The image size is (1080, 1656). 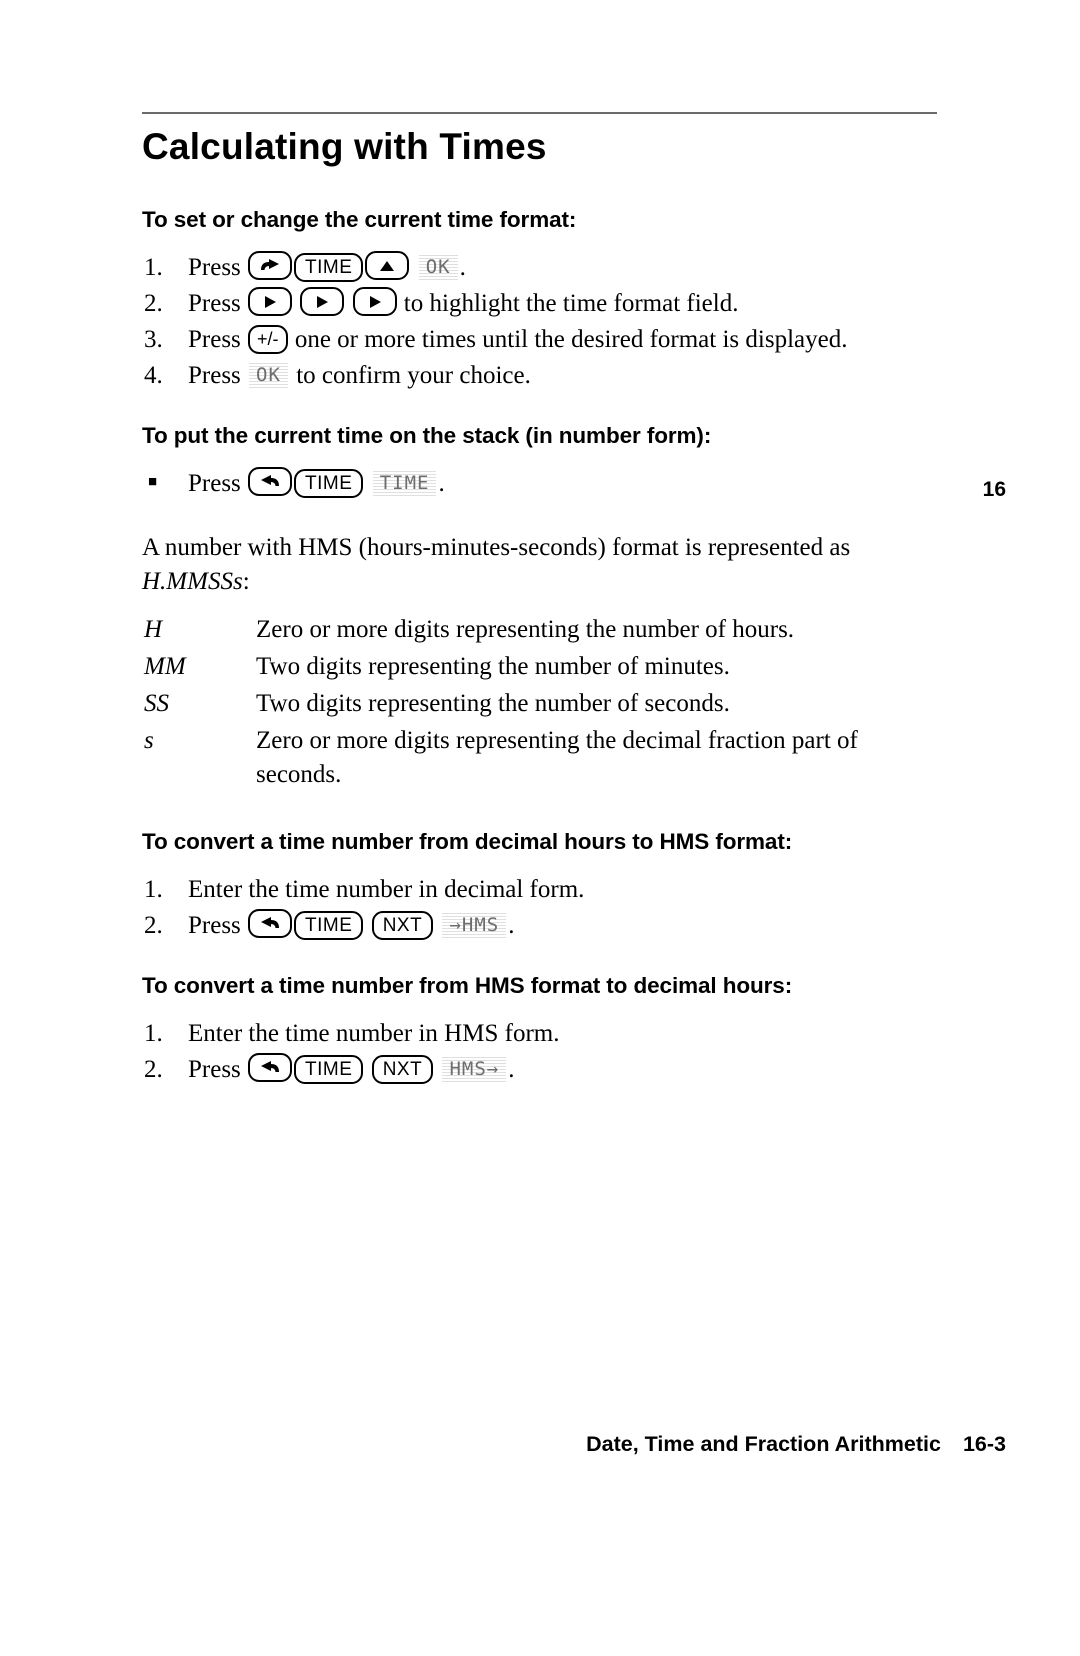 What do you see at coordinates (542, 376) in the screenshot?
I see `list-item: 4. Press OK to confirm your choice.` at bounding box center [542, 376].